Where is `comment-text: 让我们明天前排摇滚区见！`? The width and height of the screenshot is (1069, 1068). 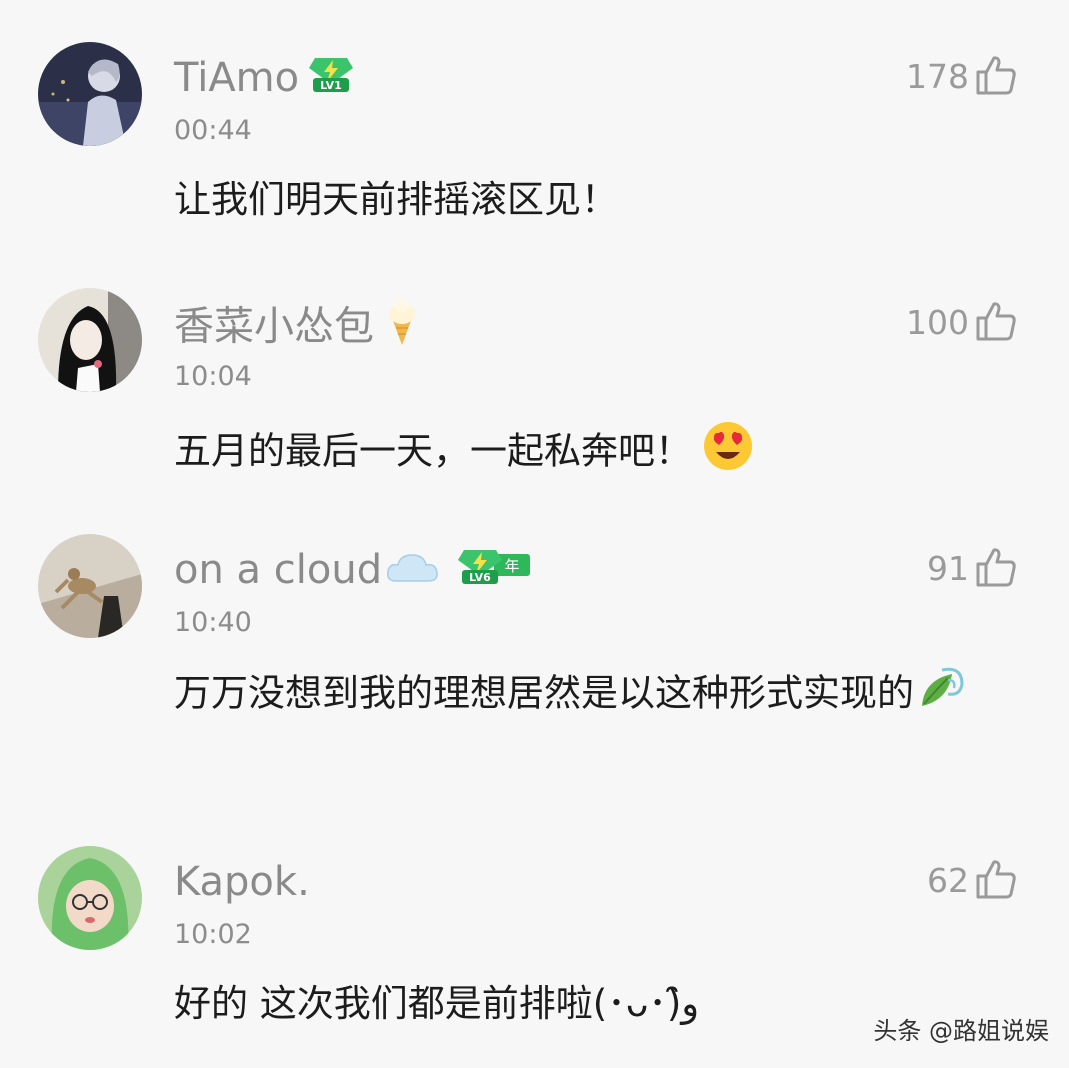
comment-text: 让我们明天前排摇滚区见！ is located at coordinates (396, 199).